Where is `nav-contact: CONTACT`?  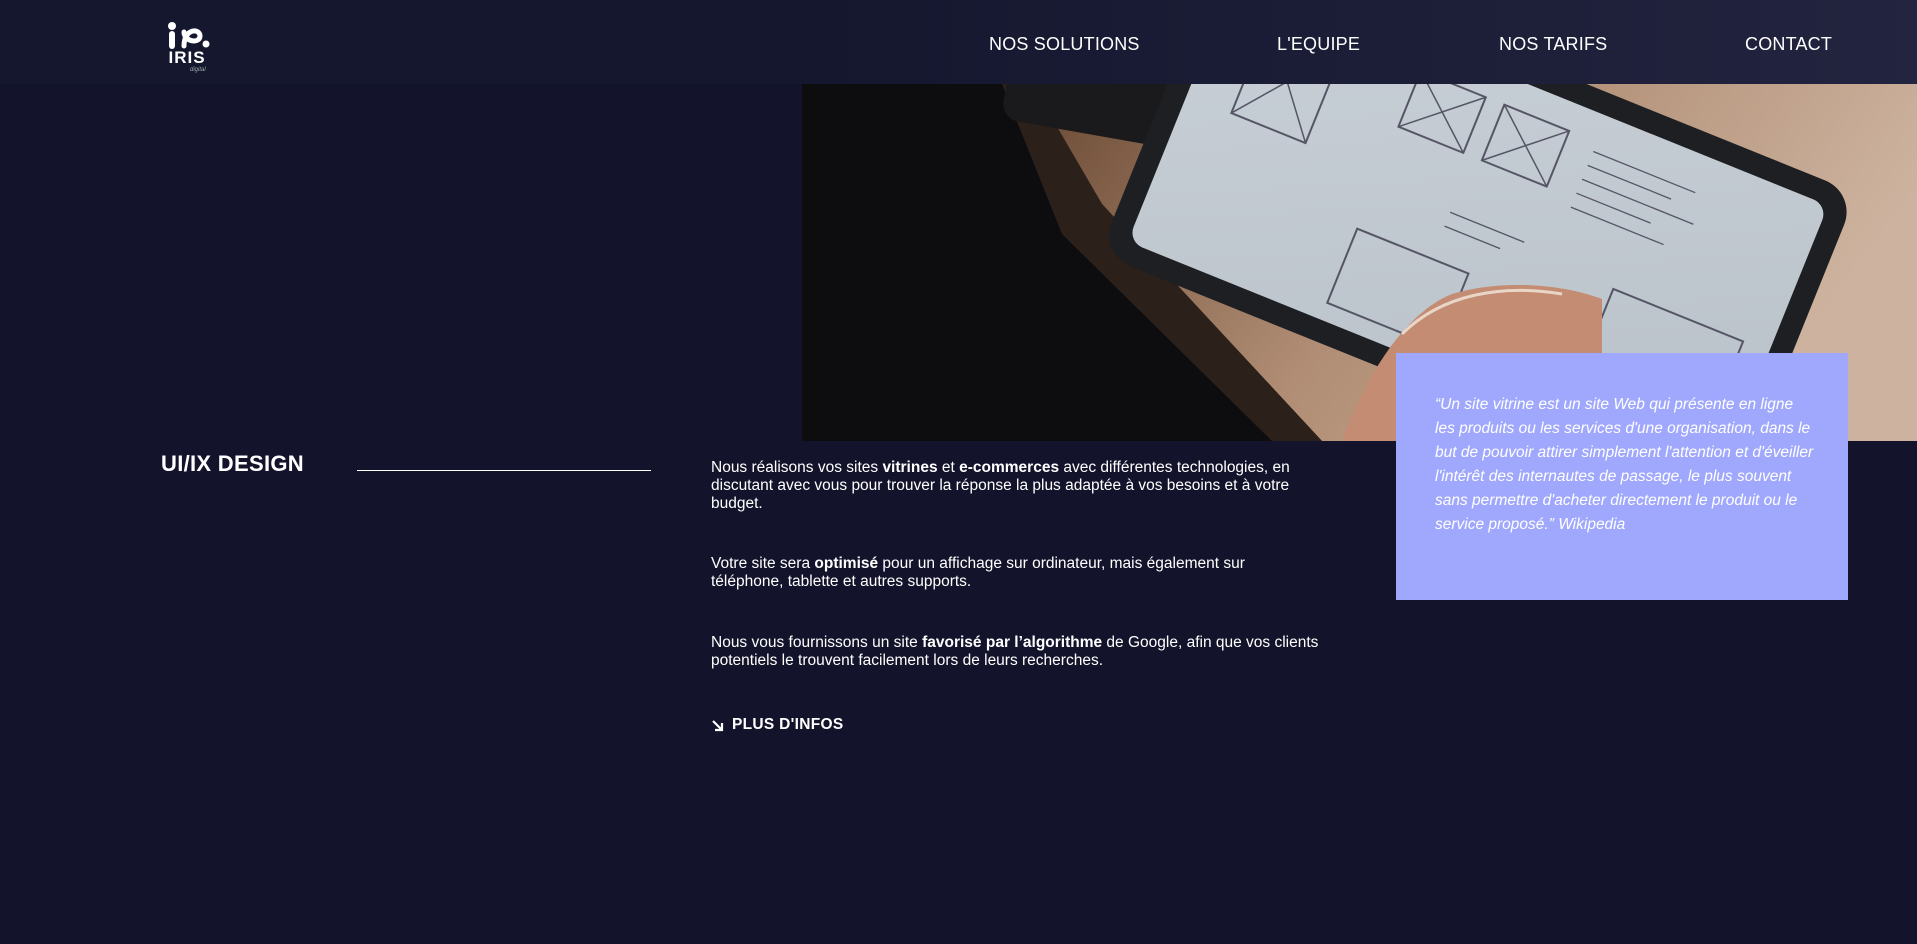
nav-contact: CONTACT is located at coordinates (1788, 44).